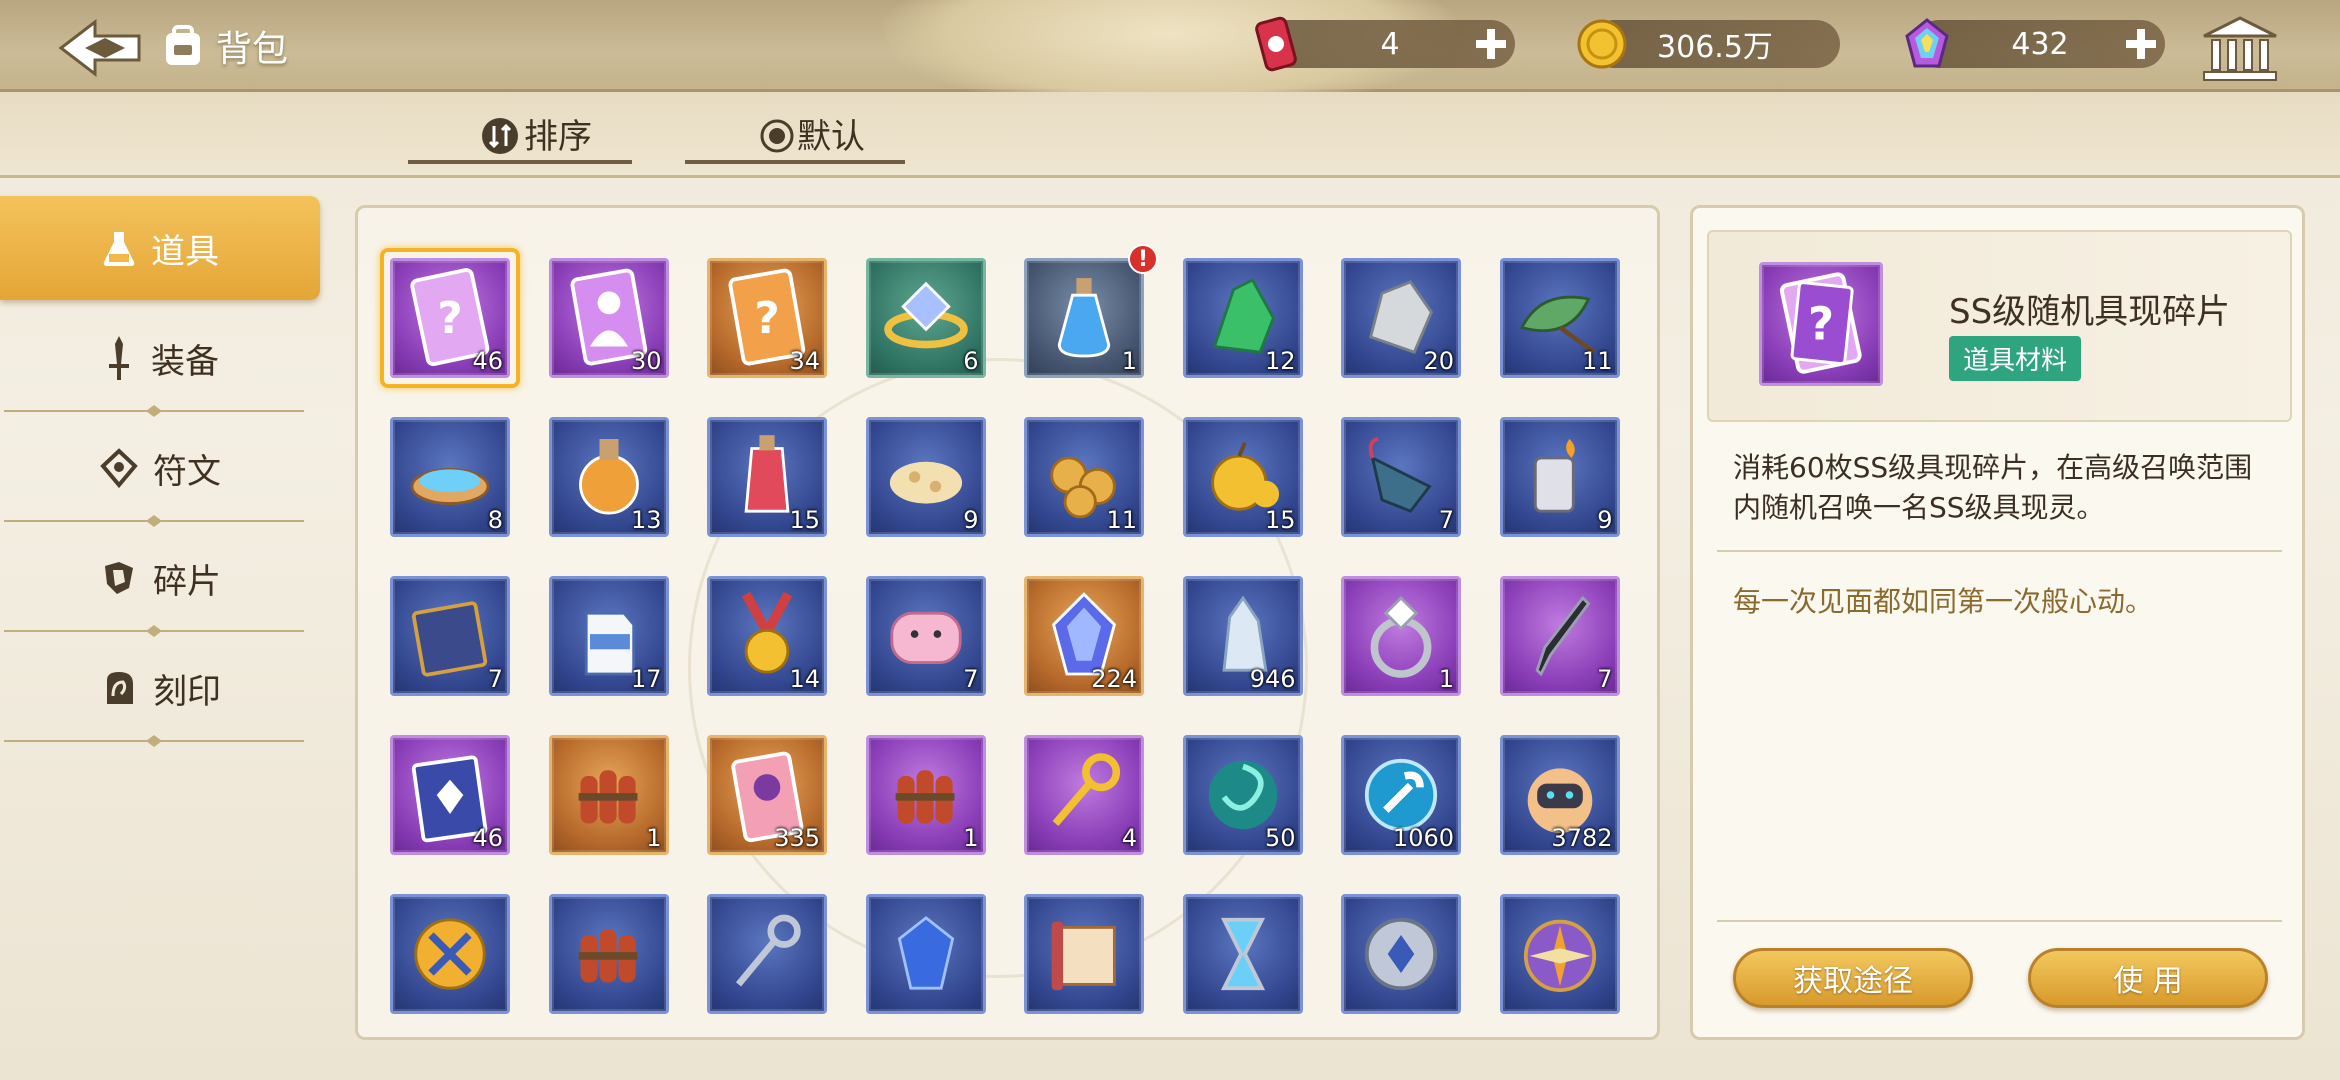  I want to click on item-count: 17, so click(646, 679).